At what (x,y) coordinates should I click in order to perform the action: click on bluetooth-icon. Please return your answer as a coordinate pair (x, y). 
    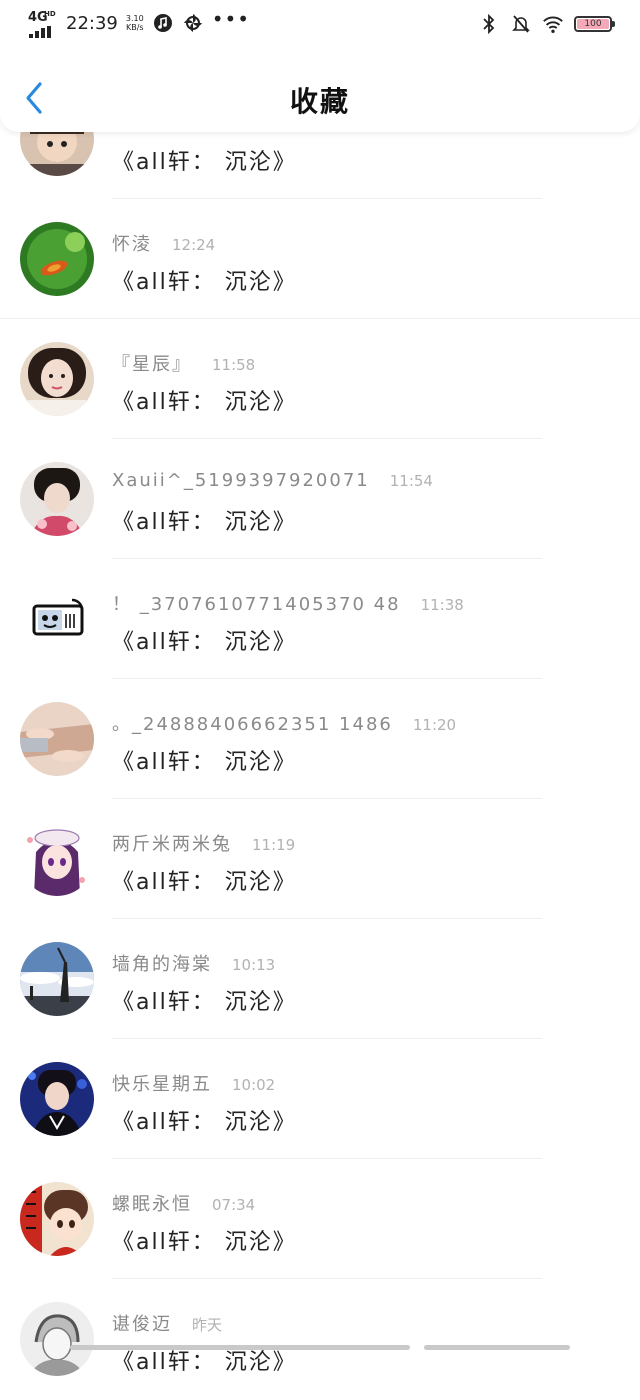
    Looking at the image, I should click on (489, 24).